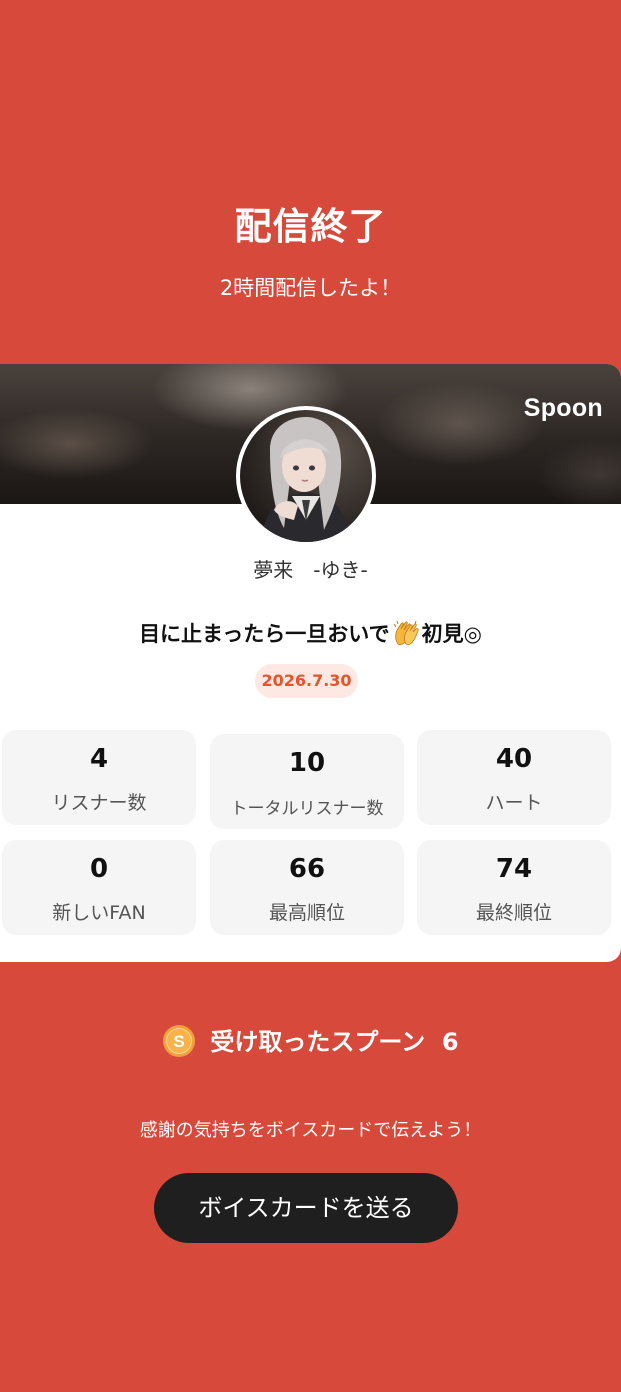  I want to click on svg-text: S, so click(179, 1041).